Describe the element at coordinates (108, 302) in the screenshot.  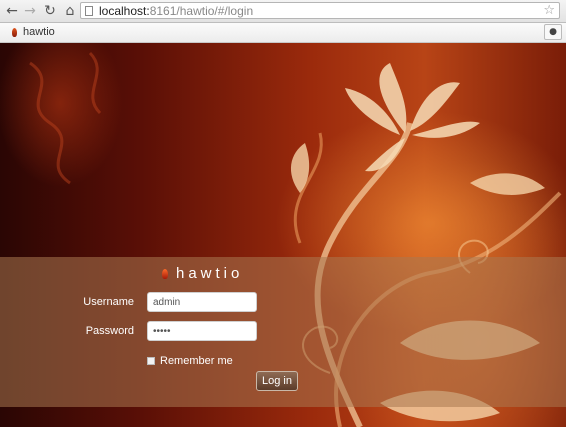
I see `username-label: Username` at that location.